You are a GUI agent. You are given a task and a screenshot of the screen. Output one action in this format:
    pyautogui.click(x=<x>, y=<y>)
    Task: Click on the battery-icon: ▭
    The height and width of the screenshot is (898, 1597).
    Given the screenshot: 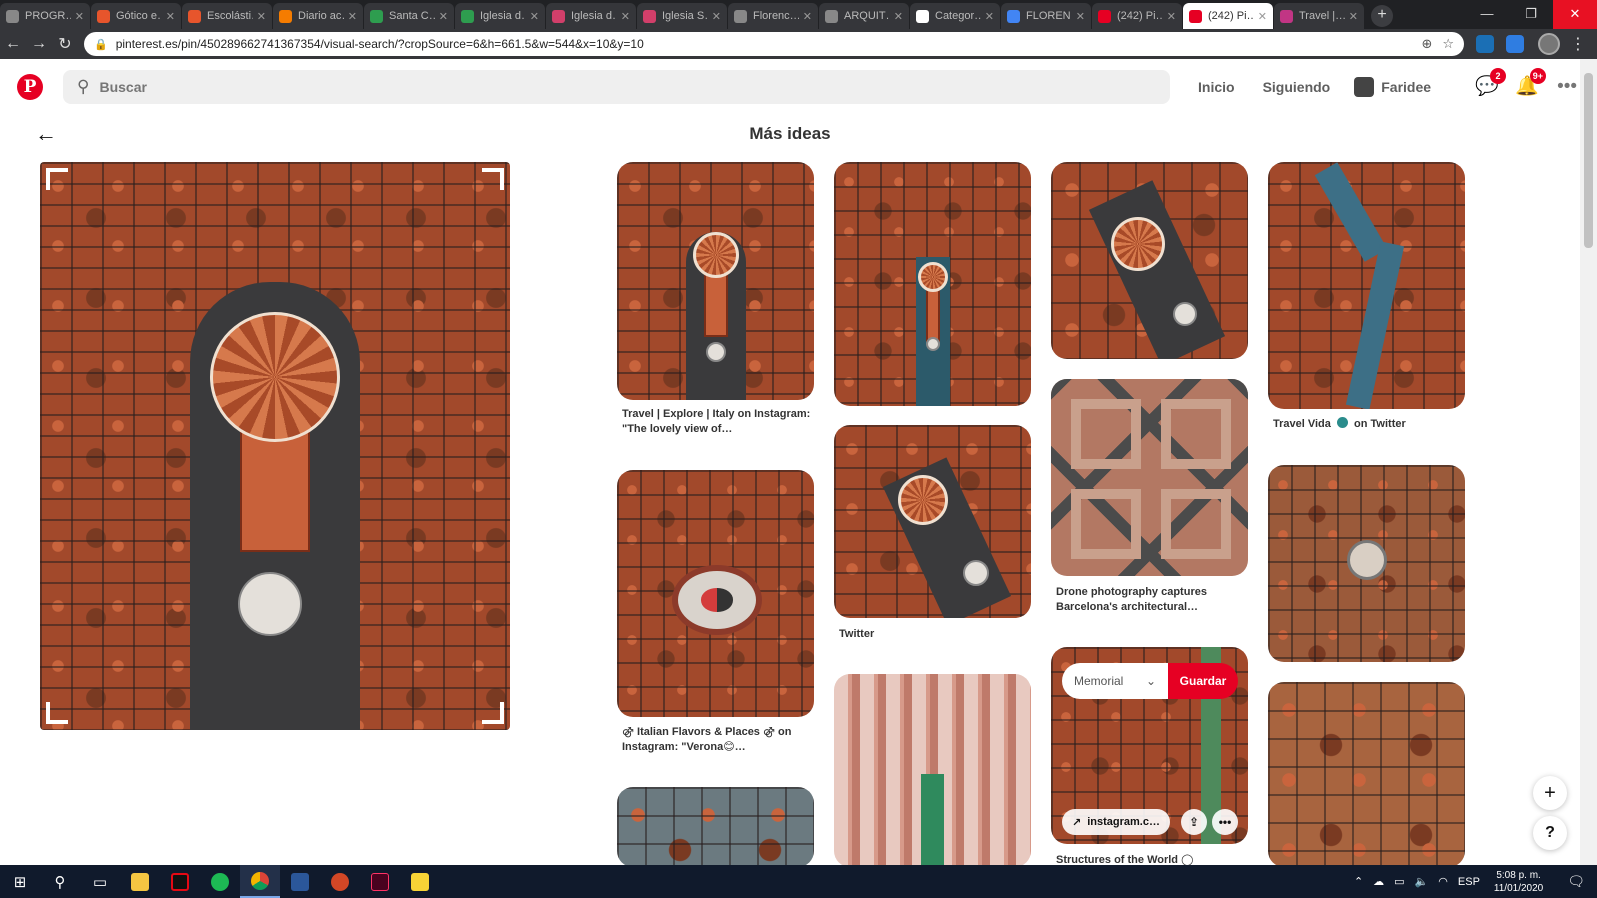 What is the action you would take?
    pyautogui.click(x=1399, y=881)
    